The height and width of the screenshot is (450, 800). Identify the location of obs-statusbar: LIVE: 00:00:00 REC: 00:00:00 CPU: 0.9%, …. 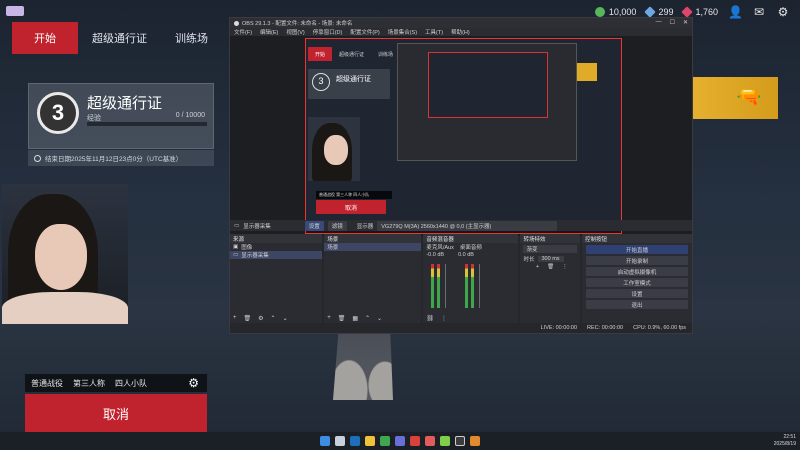
(461, 328).